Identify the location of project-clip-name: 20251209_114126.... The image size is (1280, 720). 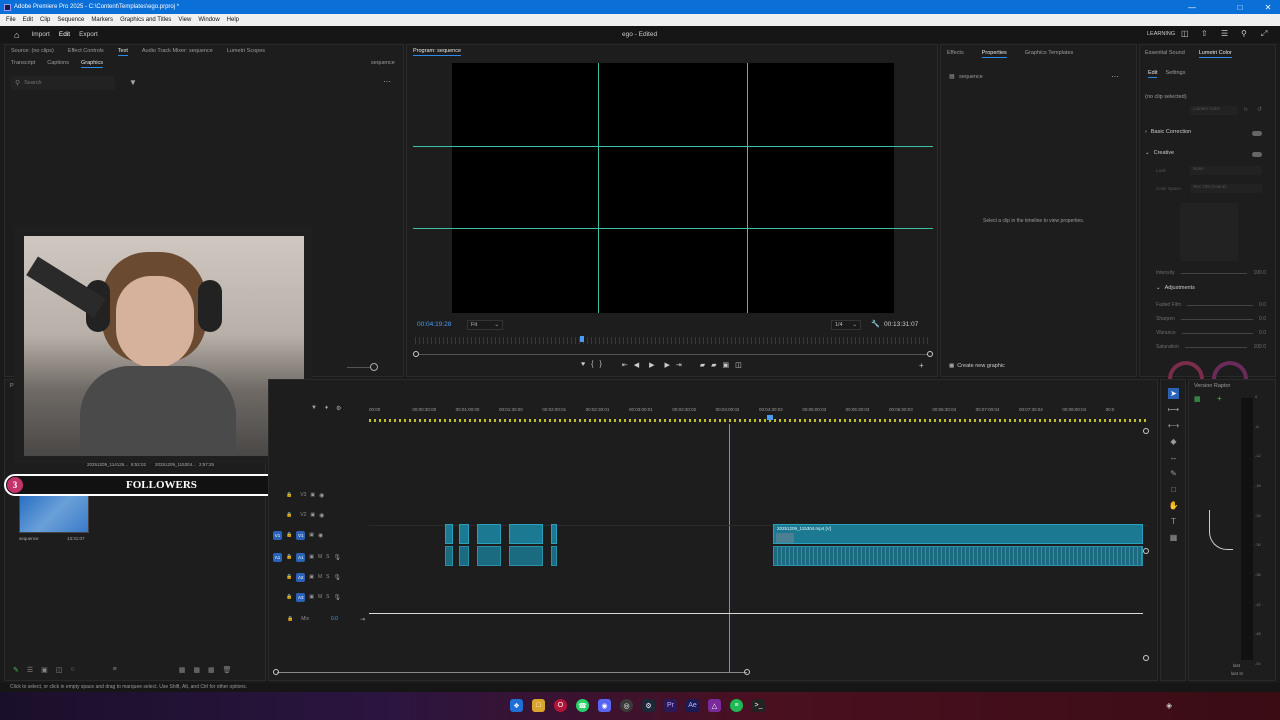
(107, 466).